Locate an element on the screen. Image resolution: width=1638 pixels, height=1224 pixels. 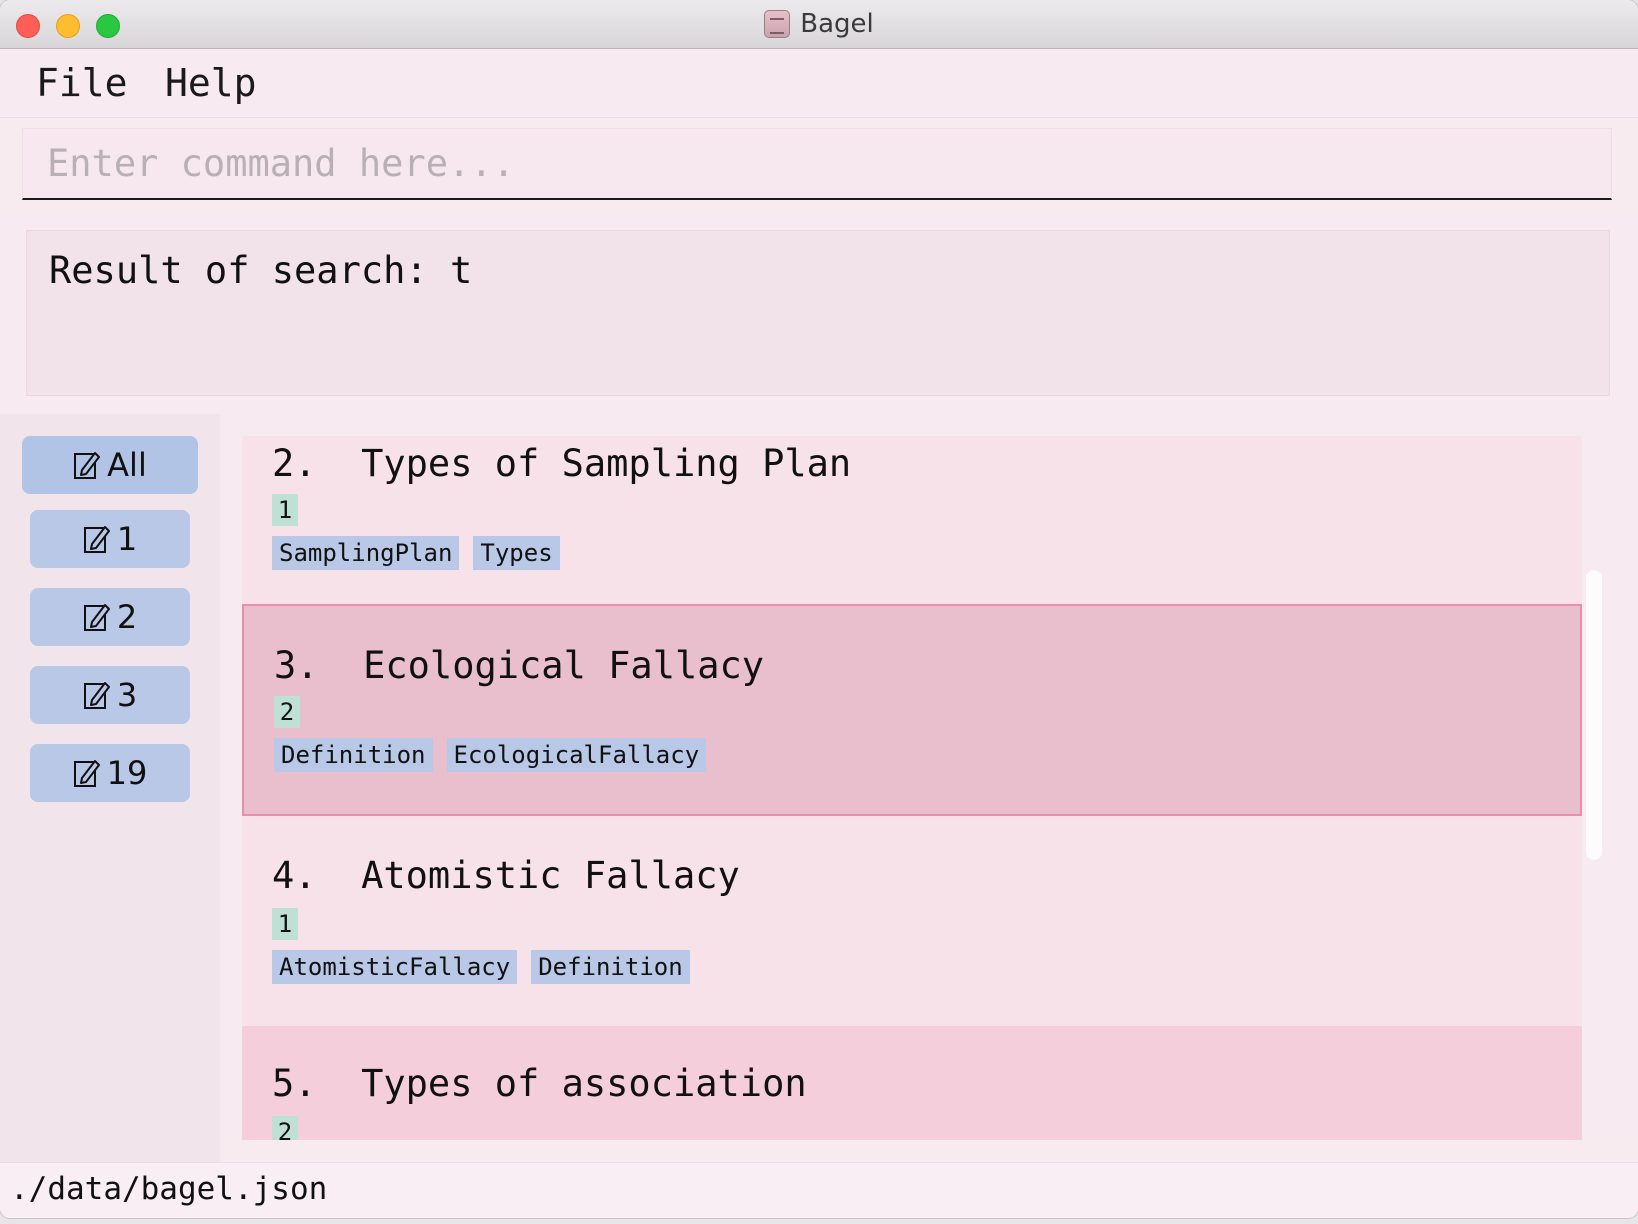
card-title: 3. Ecological Fallacy is located at coordinates (519, 665).